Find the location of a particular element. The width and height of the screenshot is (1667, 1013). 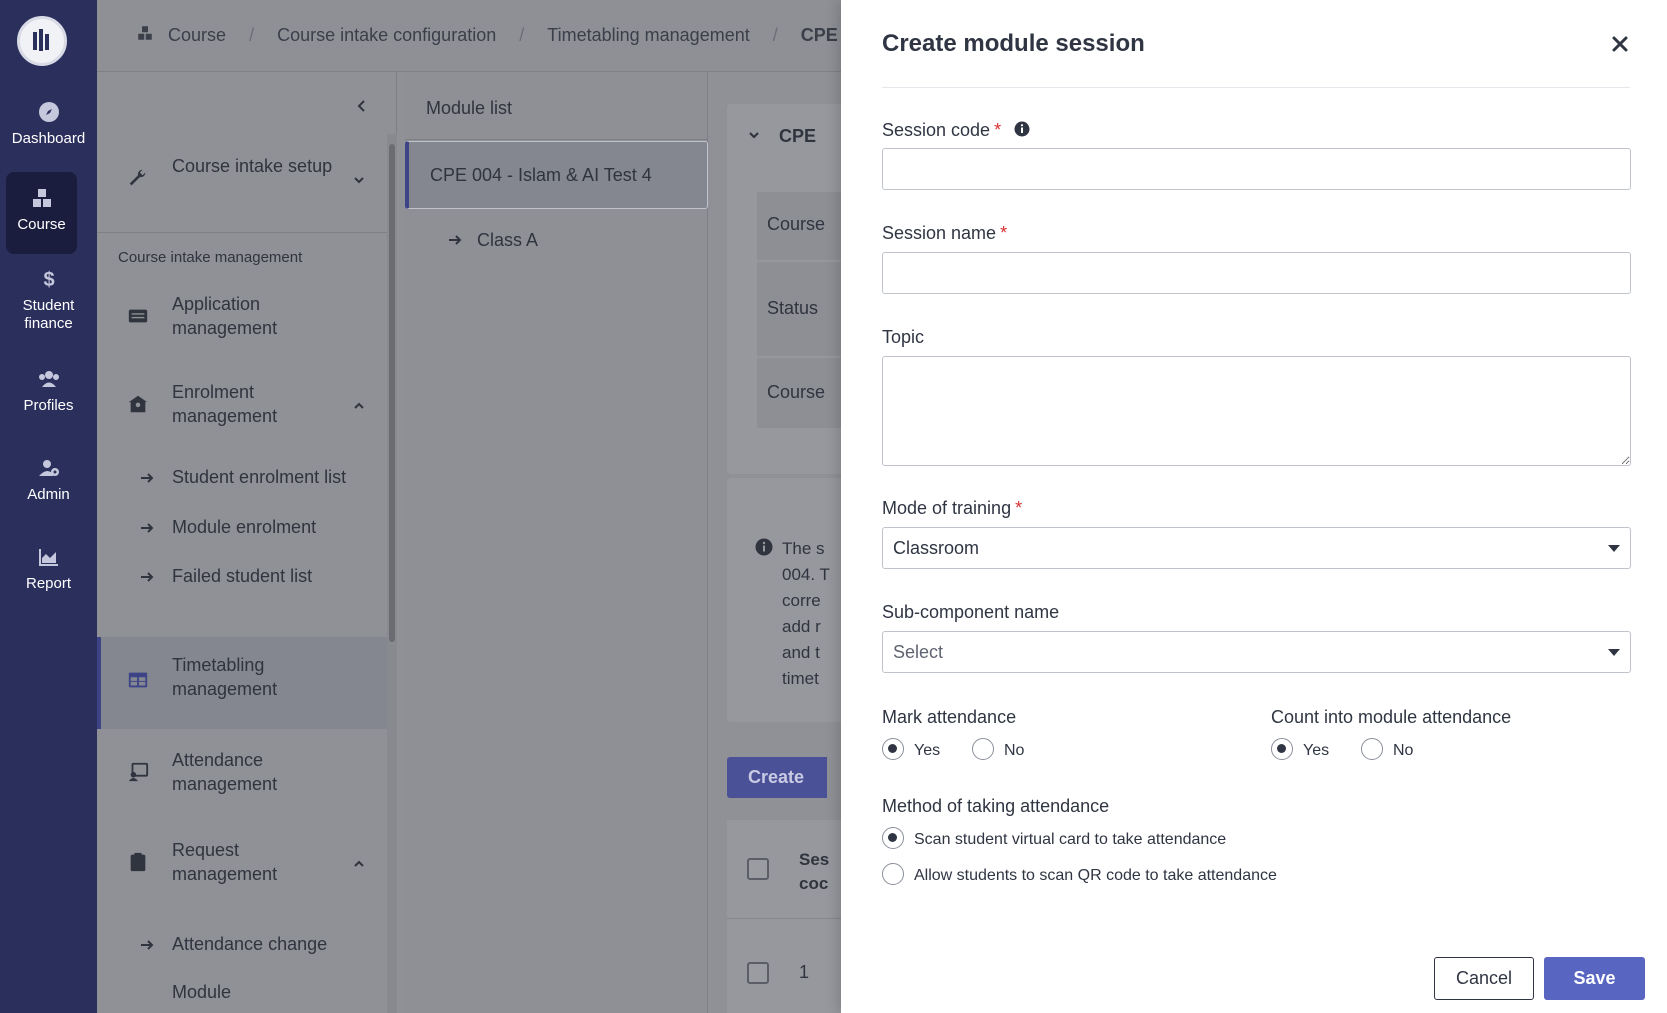

table-header-label: Ses coc is located at coordinates (814, 871).